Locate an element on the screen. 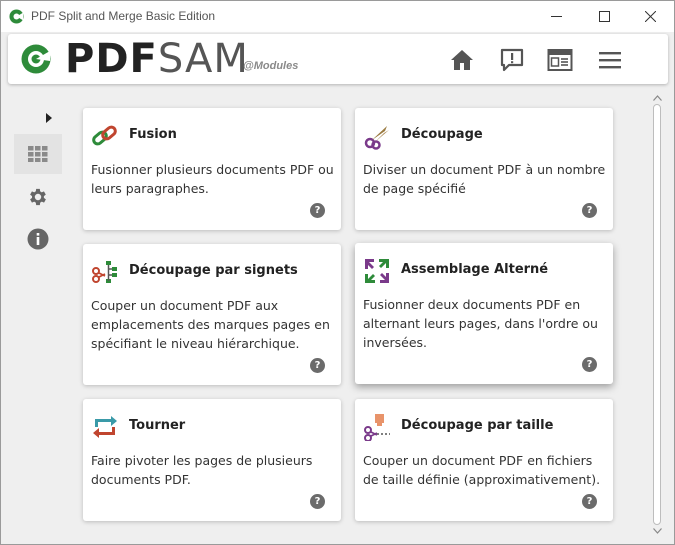 The width and height of the screenshot is (675, 545). news-icon is located at coordinates (560, 60).